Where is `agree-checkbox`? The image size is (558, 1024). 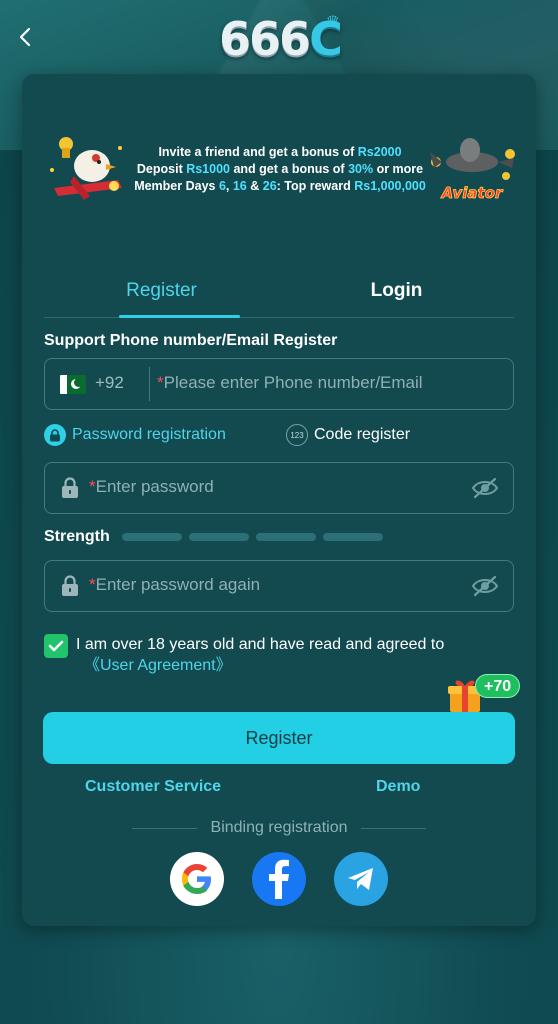
agree-checkbox is located at coordinates (56, 646).